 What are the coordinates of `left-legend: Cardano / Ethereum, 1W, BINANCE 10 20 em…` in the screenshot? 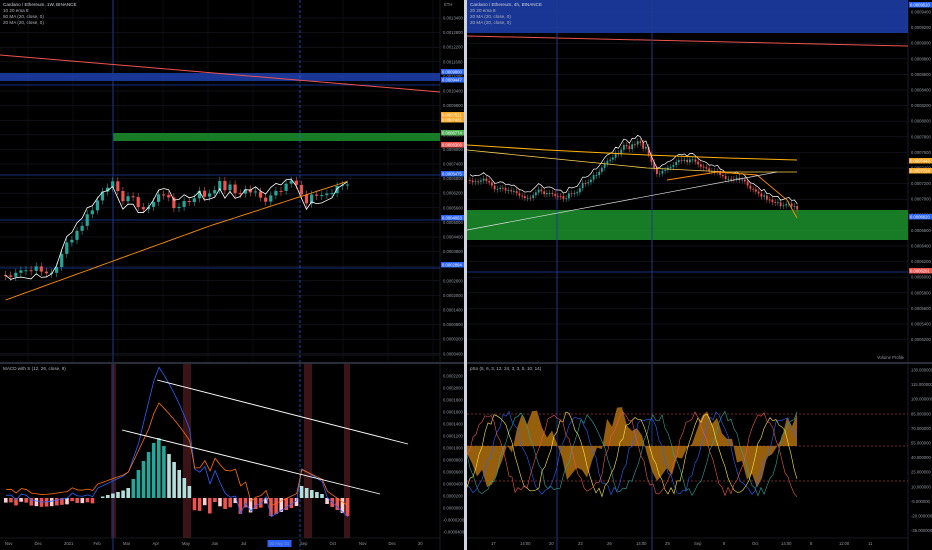 It's located at (40, 14).